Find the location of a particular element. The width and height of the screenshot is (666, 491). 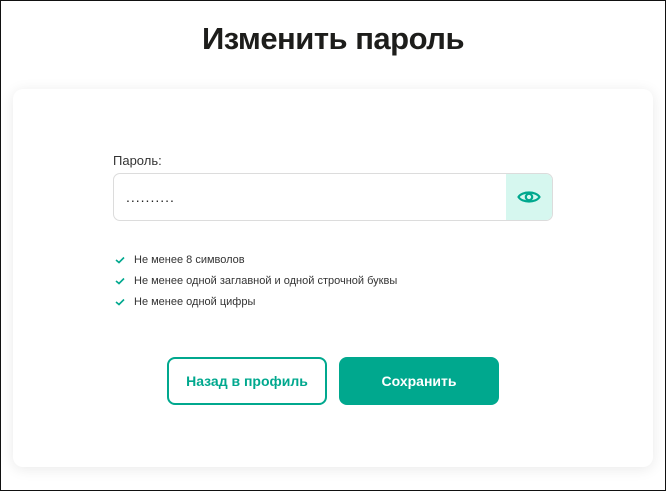

save-button: Сохранить is located at coordinates (419, 381).